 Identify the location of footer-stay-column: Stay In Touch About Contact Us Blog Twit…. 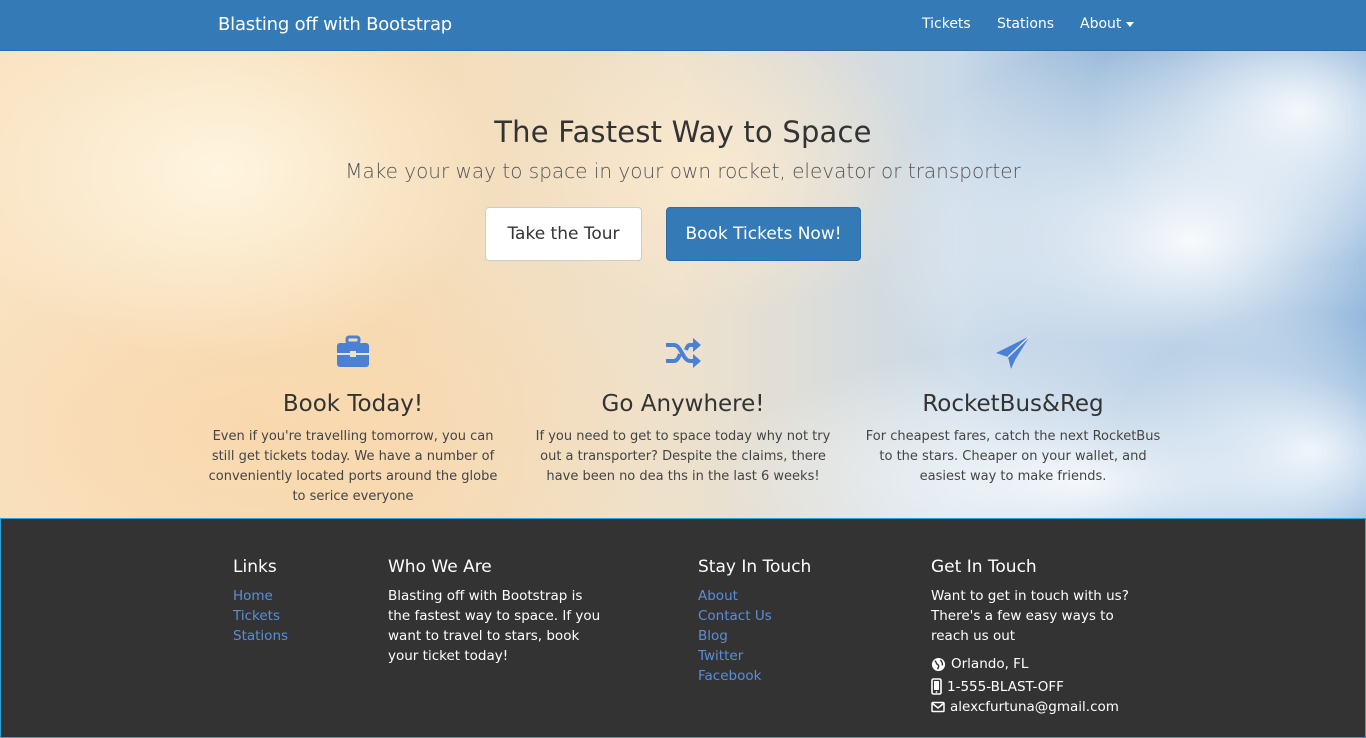
(754, 621).